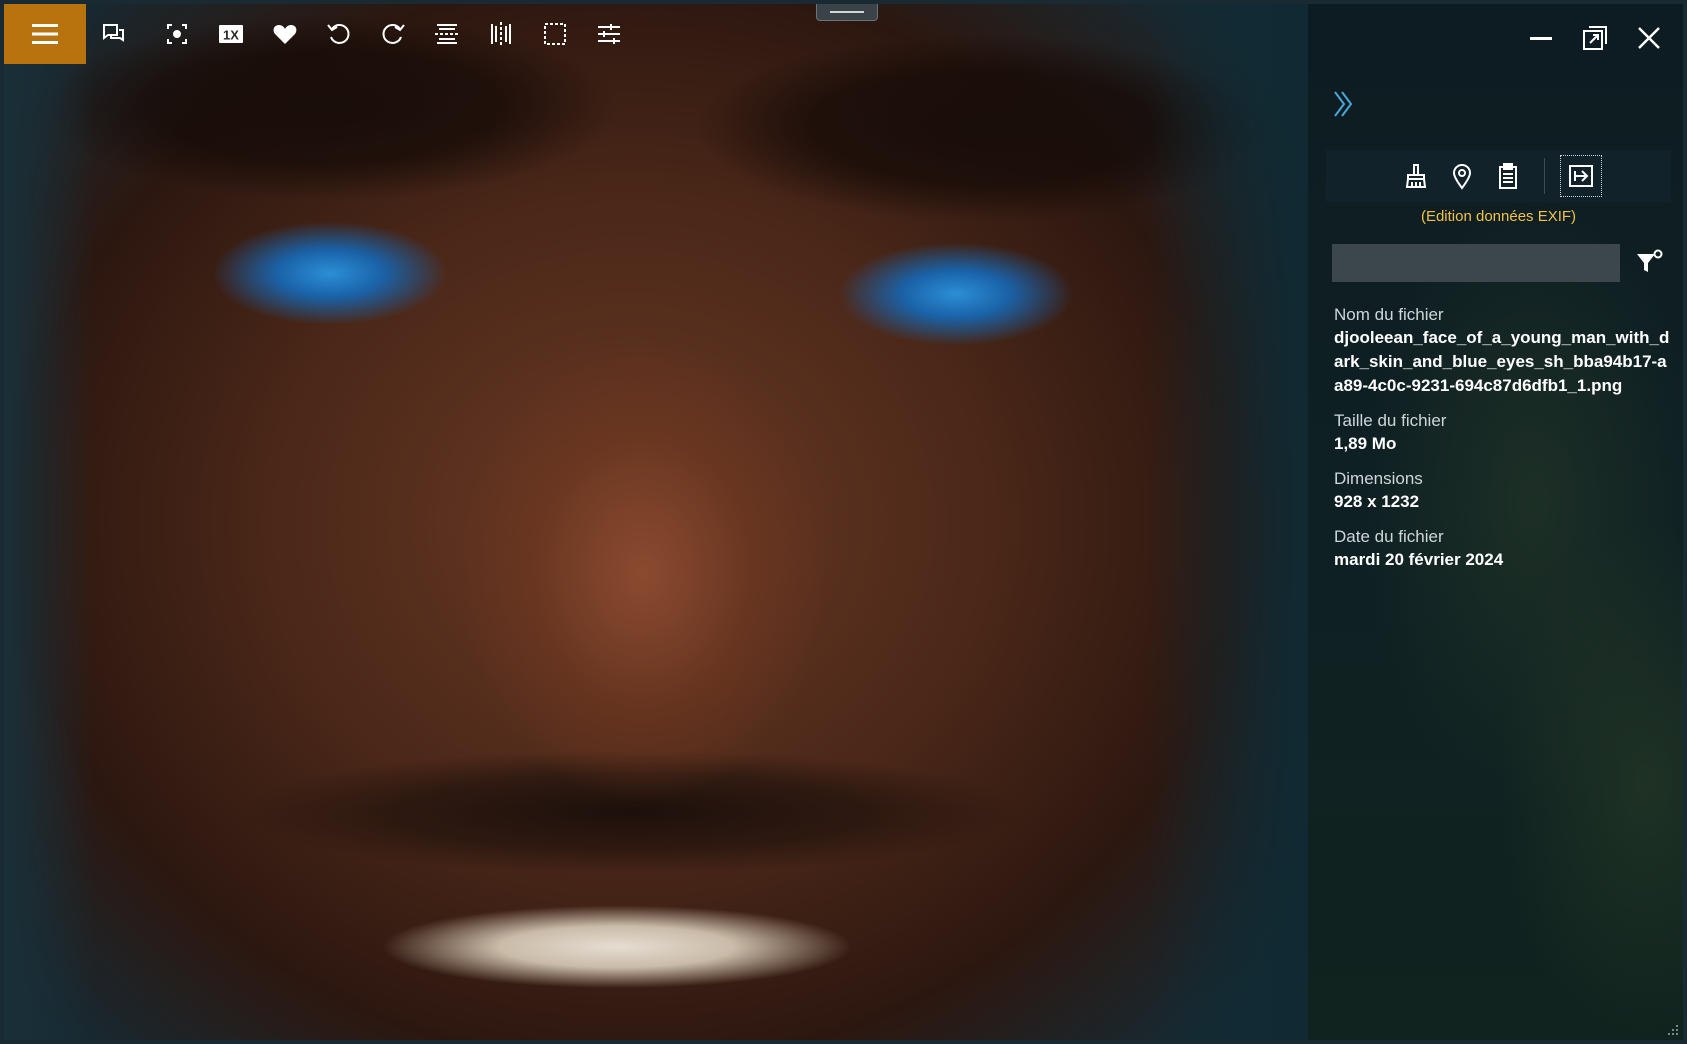  I want to click on chat-icon, so click(113, 33).